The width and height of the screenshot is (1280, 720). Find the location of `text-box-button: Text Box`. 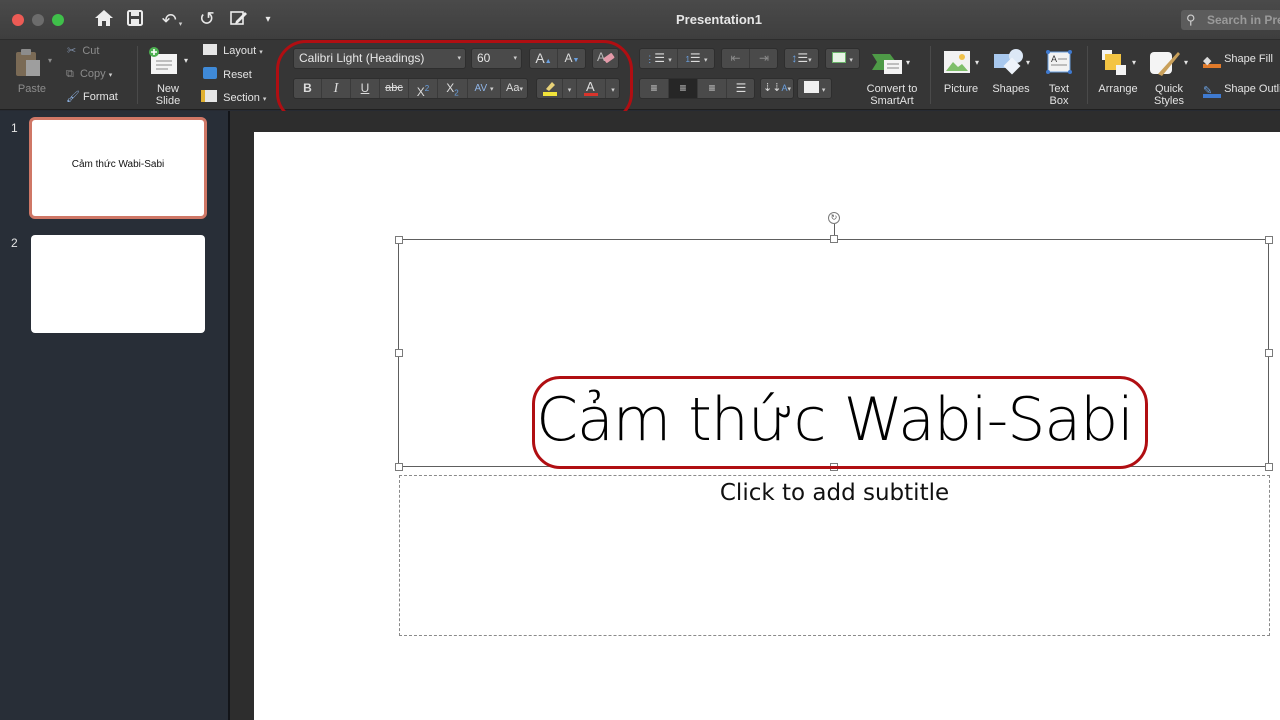

text-box-button: Text Box is located at coordinates (1059, 95).